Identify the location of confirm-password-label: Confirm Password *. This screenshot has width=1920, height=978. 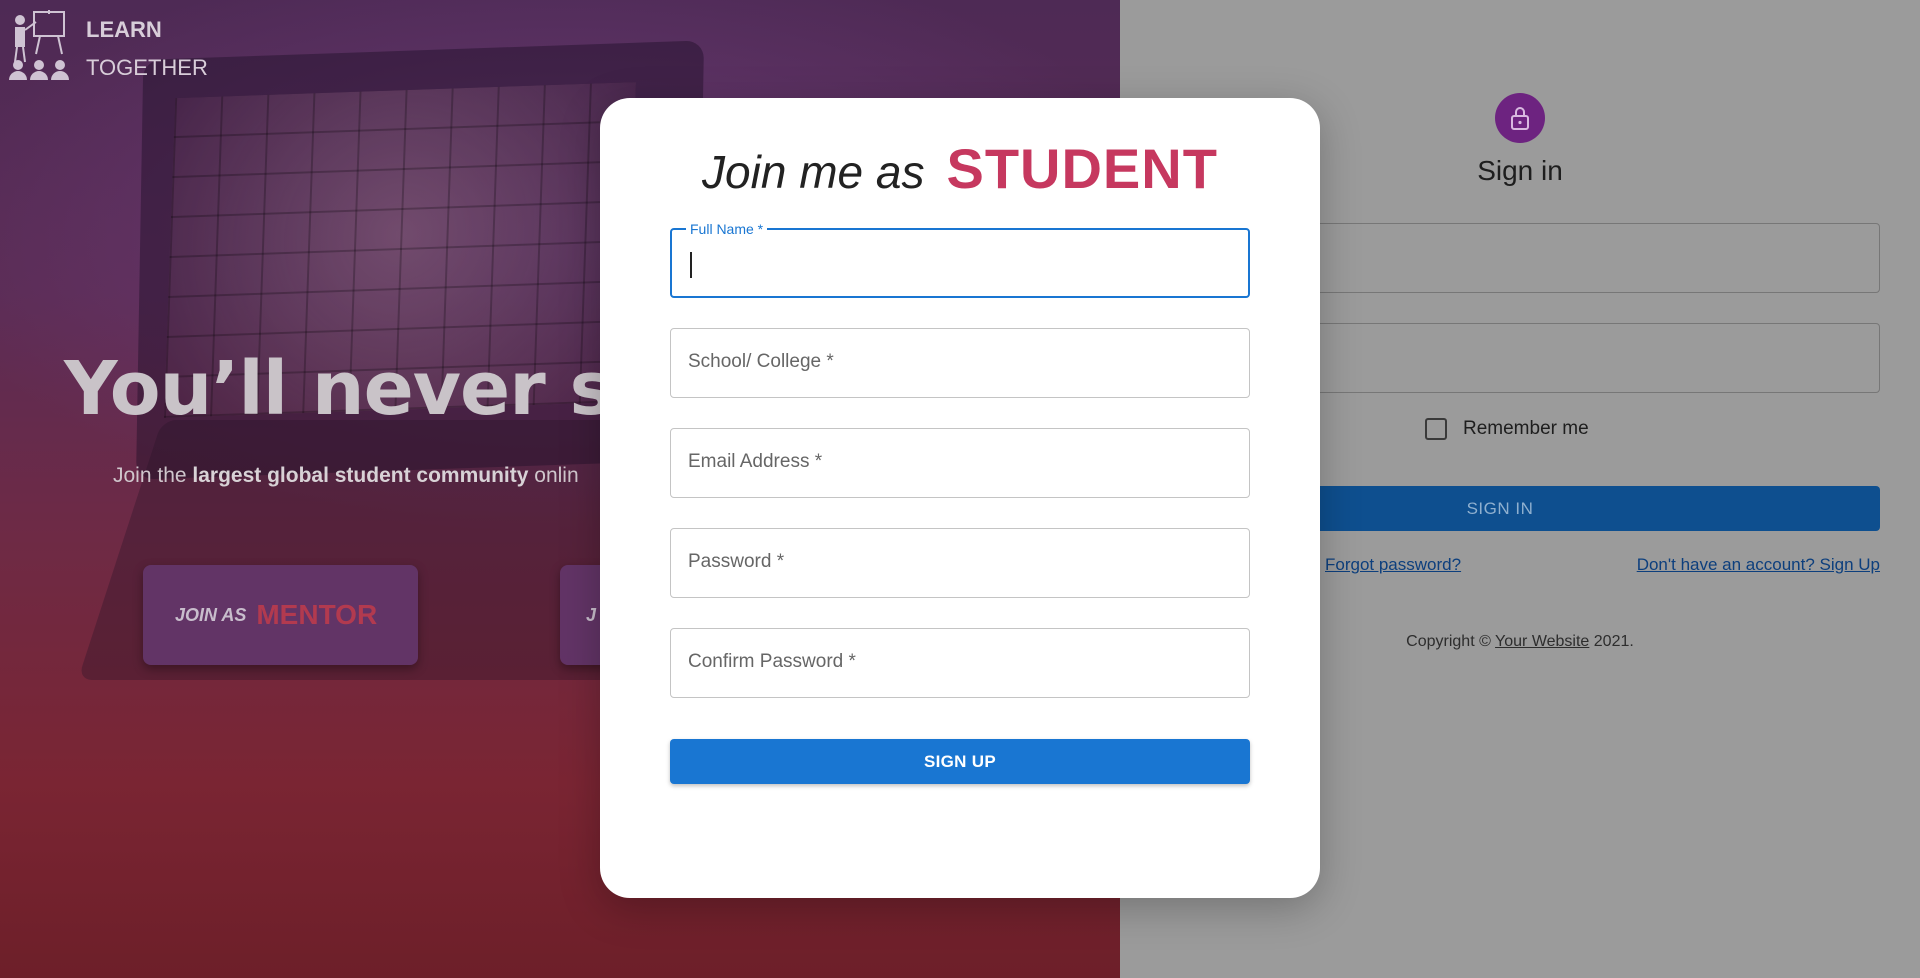
(772, 661).